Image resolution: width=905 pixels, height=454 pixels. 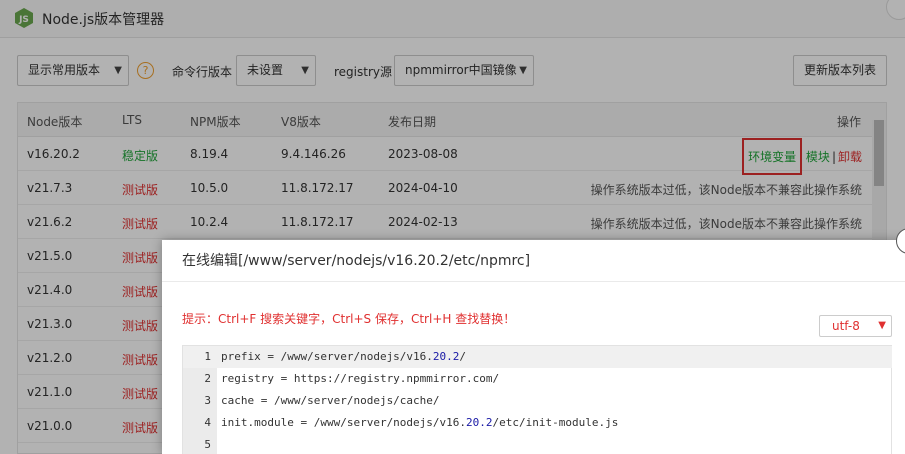 What do you see at coordinates (537, 444) in the screenshot?
I see `code-line: 5` at bounding box center [537, 444].